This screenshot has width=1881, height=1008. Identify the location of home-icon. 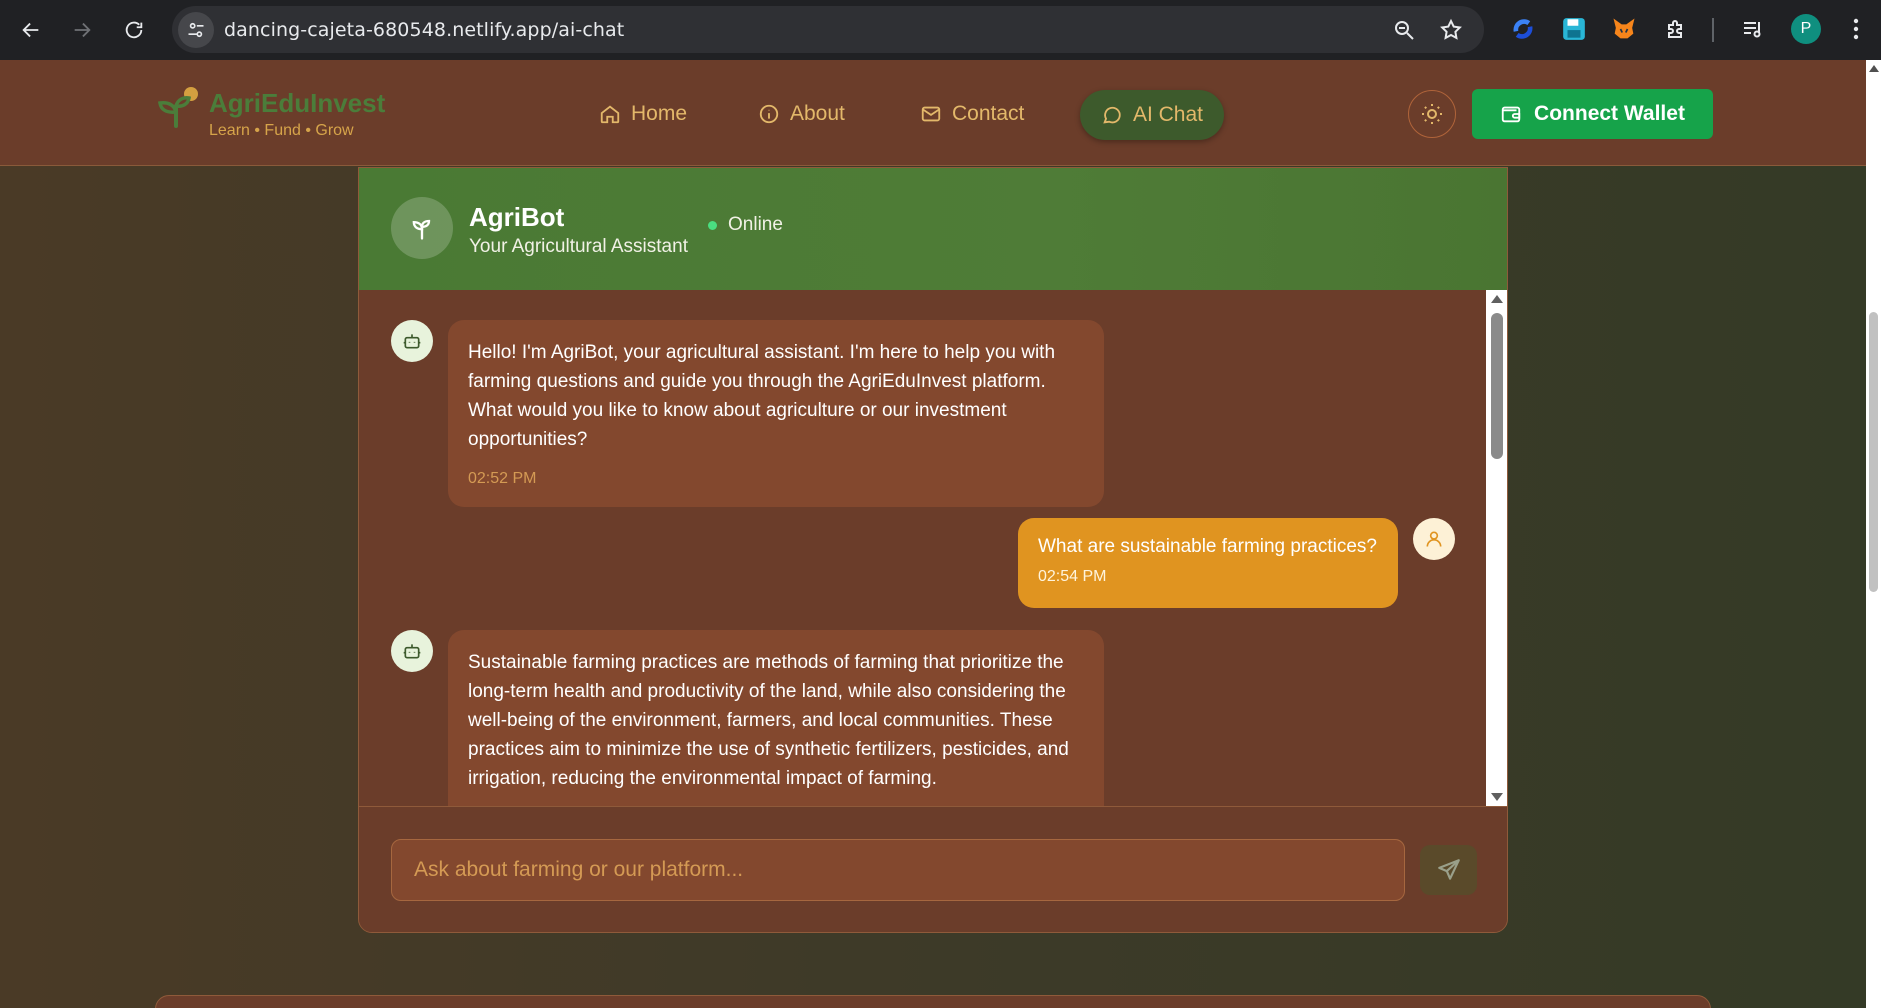
(610, 114).